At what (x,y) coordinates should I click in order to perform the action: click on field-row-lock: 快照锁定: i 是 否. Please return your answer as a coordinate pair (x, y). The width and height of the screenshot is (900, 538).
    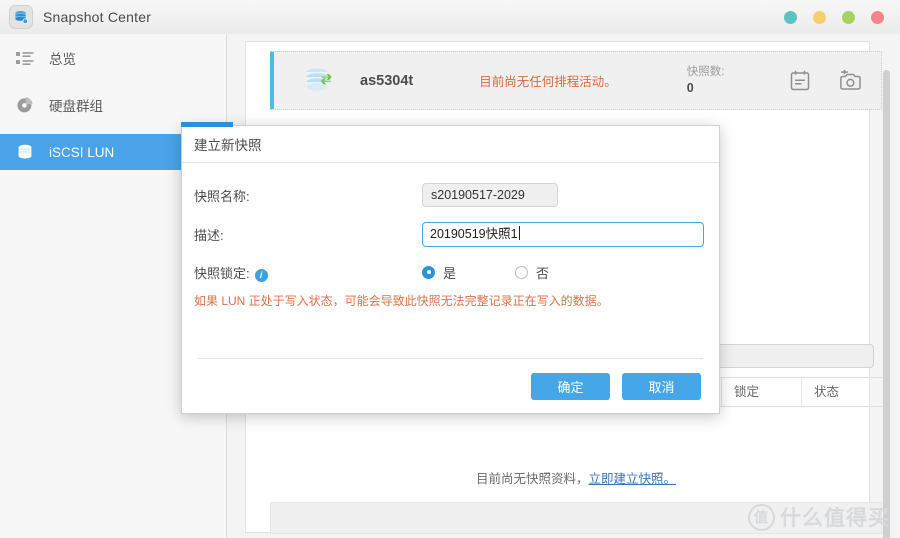
    Looking at the image, I should click on (450, 272).